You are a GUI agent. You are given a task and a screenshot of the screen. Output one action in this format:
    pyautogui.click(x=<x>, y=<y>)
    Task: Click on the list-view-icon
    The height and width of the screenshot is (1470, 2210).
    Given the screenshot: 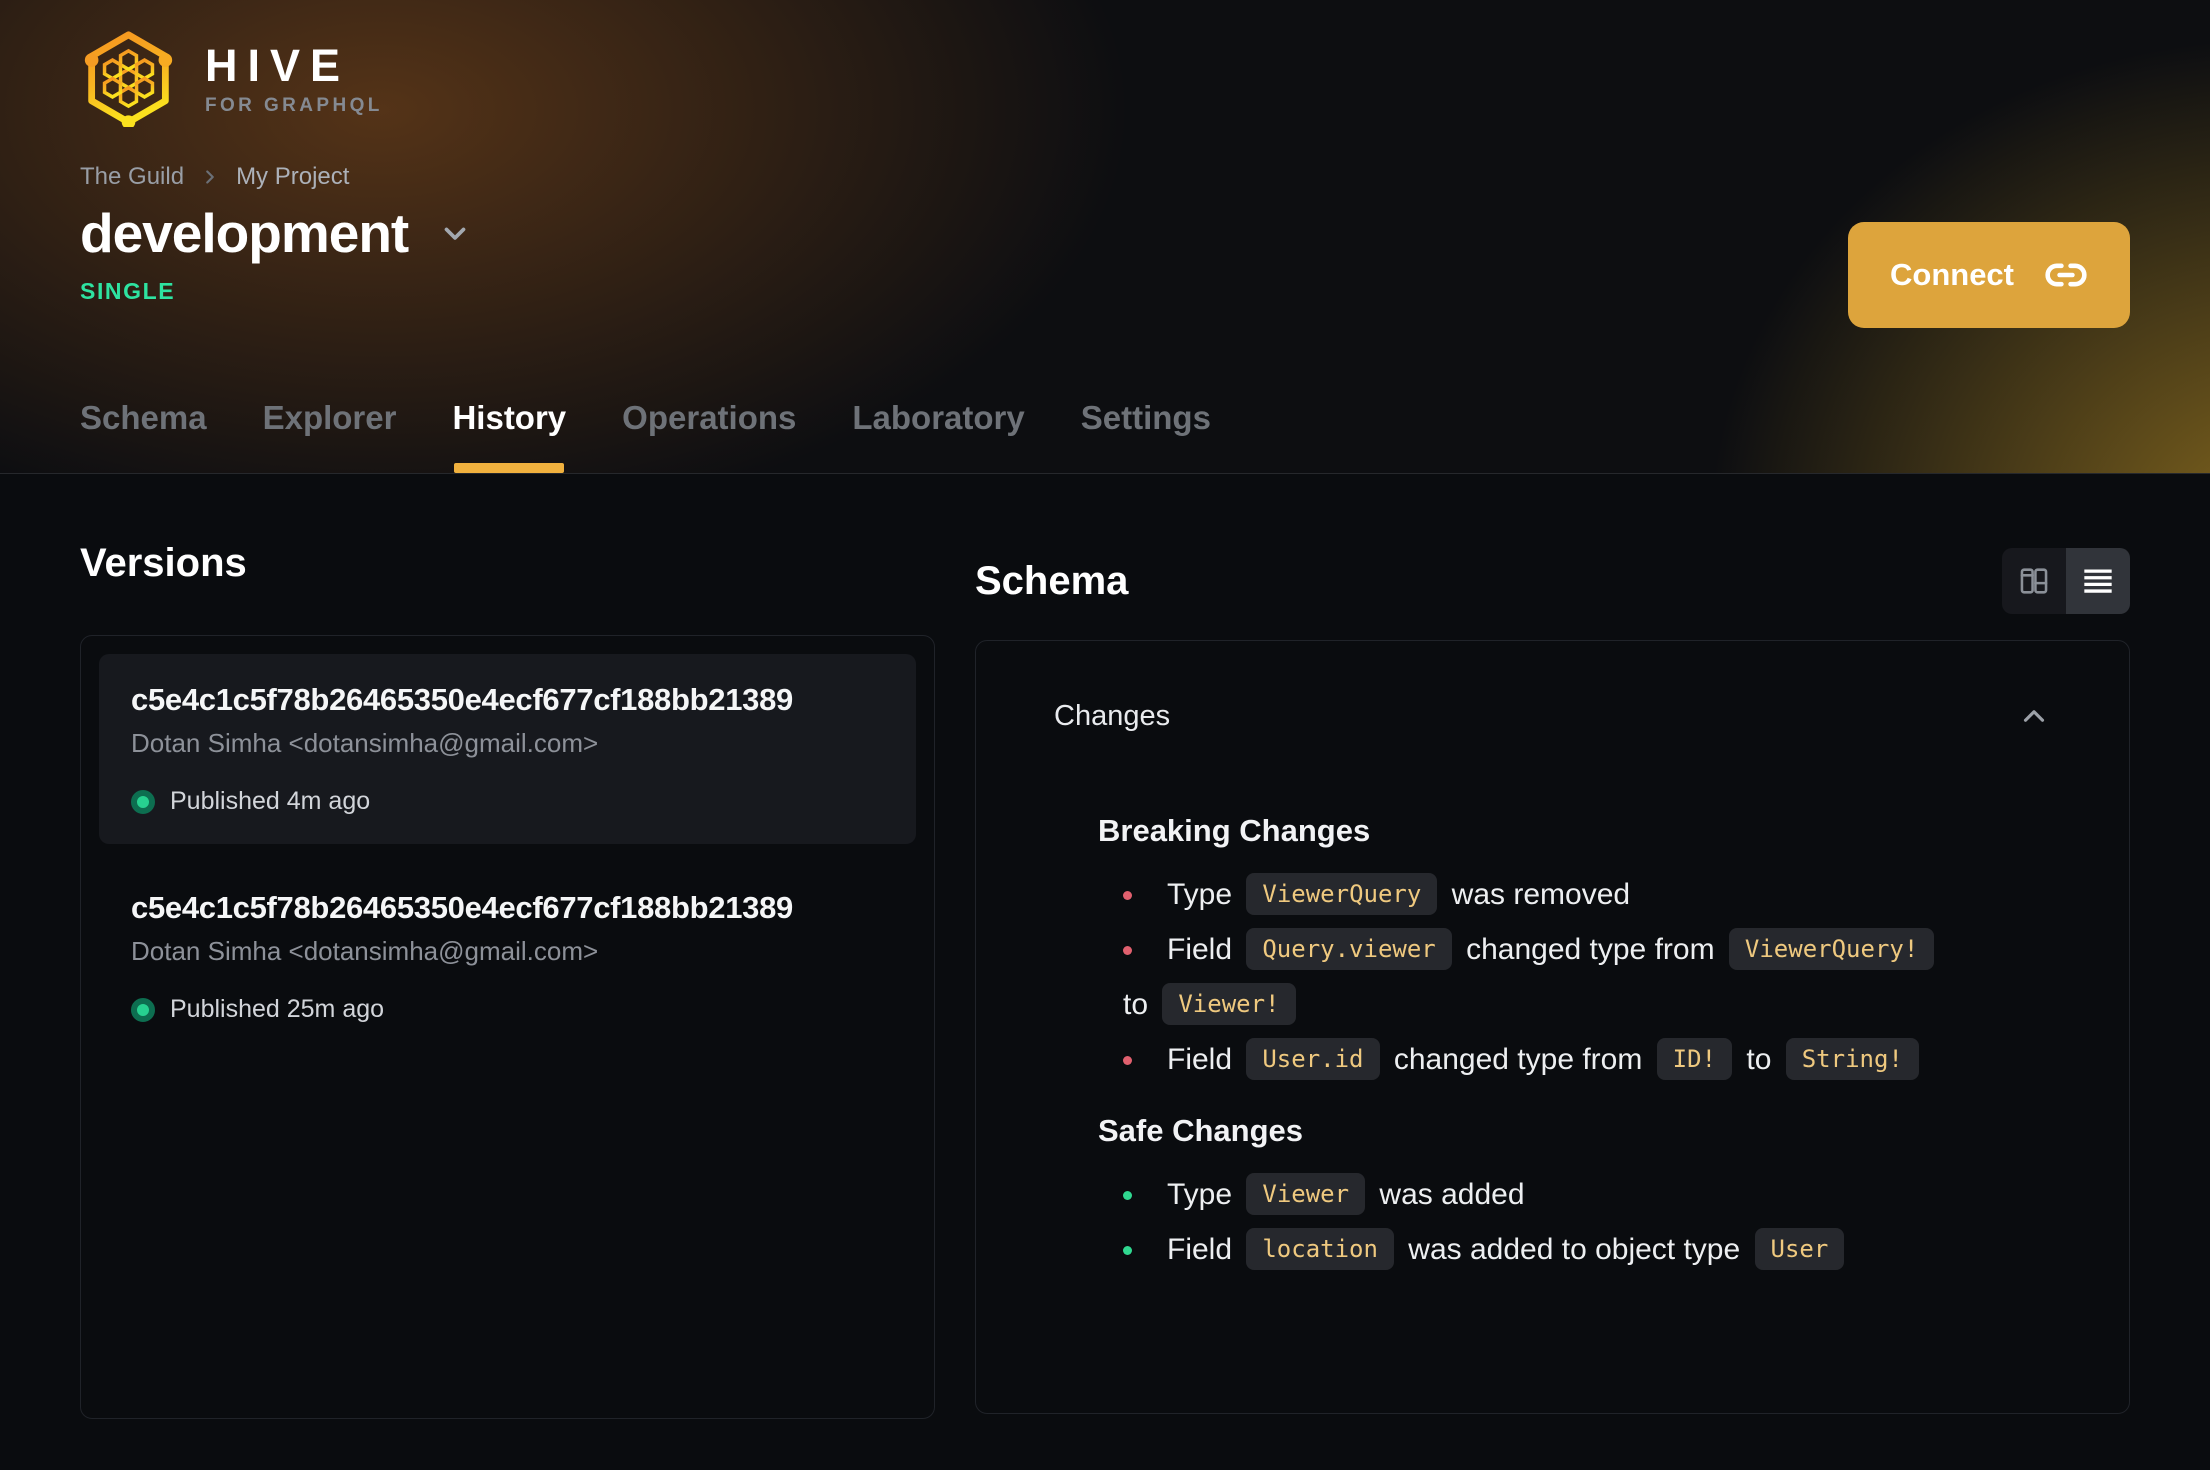 What is the action you would take?
    pyautogui.click(x=2098, y=581)
    